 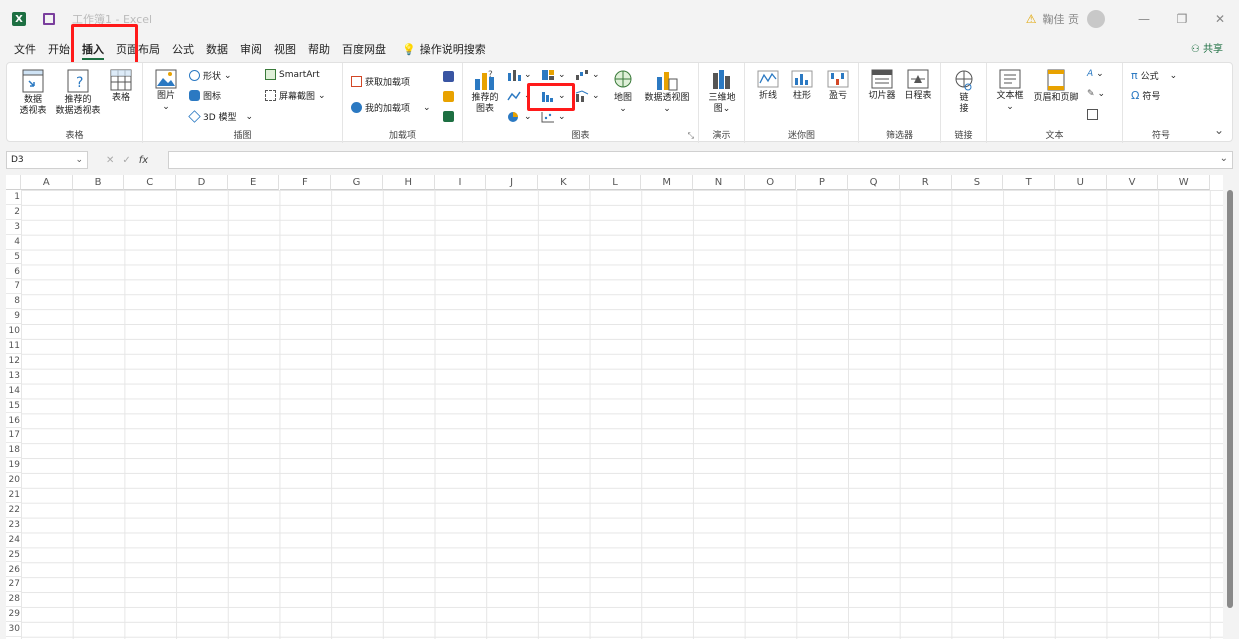 What do you see at coordinates (977, 182) in the screenshot?
I see `column-header: S` at bounding box center [977, 182].